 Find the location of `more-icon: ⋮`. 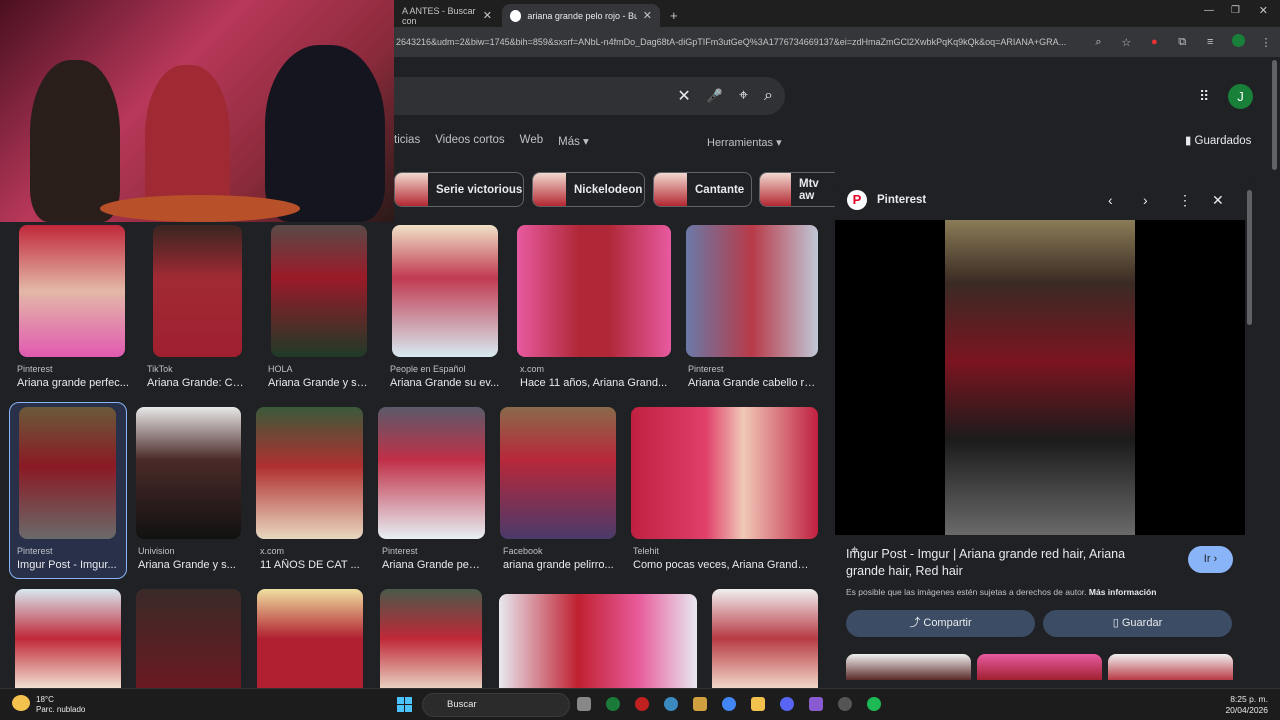

more-icon: ⋮ is located at coordinates (1185, 200).